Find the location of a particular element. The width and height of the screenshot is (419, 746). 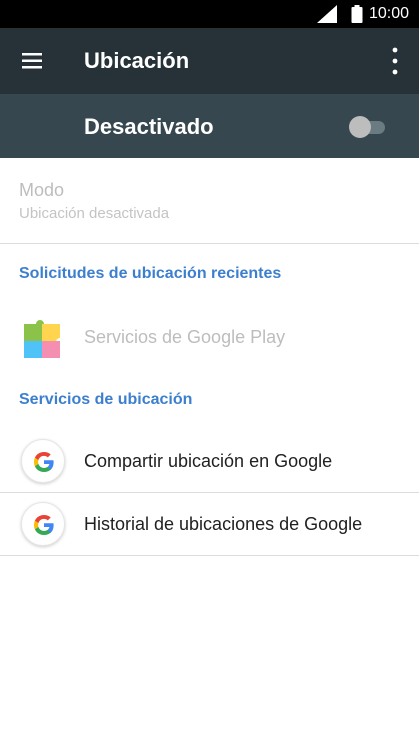

google-play-services-icon is located at coordinates (42, 337).